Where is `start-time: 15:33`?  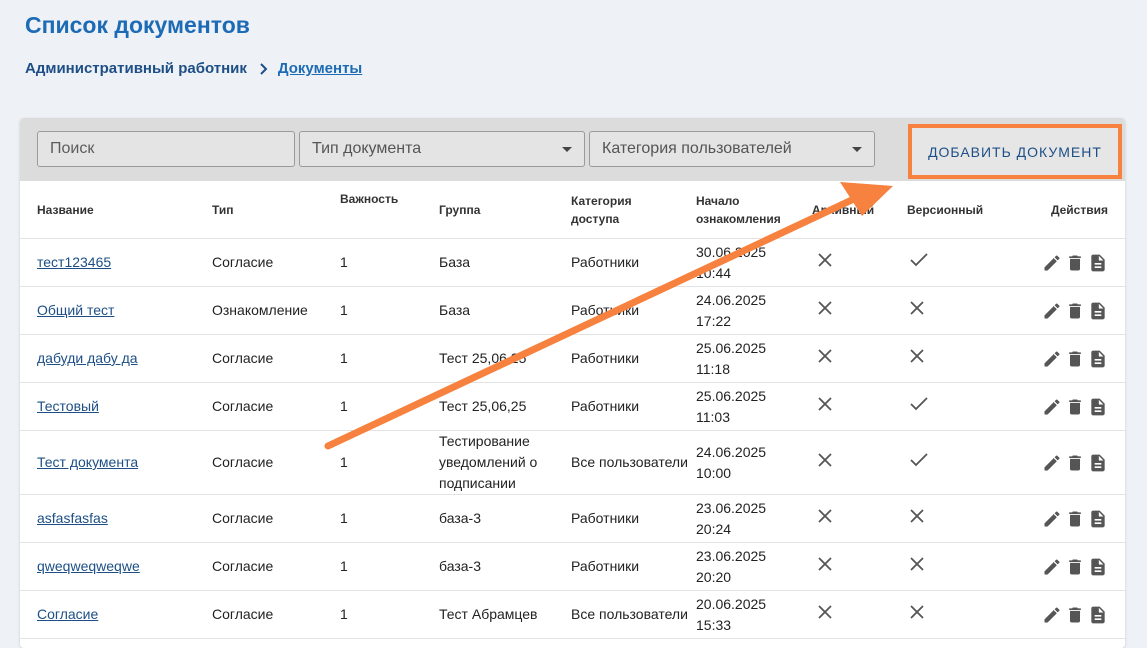
start-time: 15:33 is located at coordinates (714, 624).